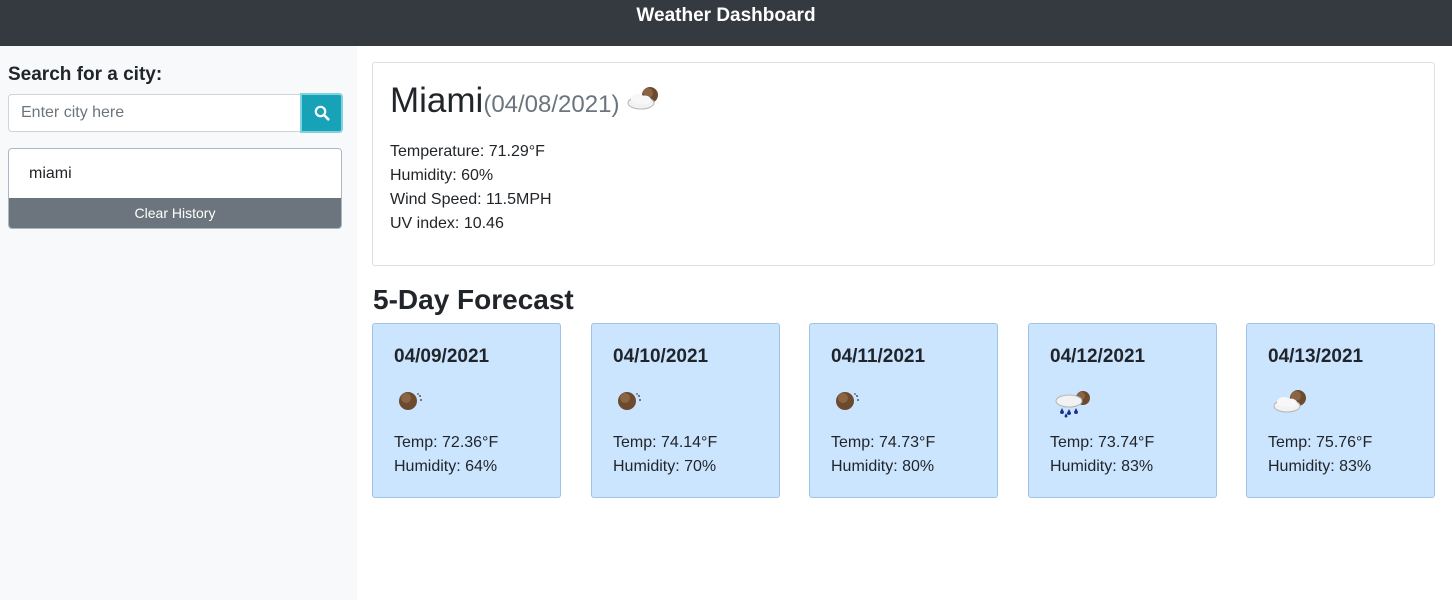 This screenshot has width=1452, height=600. I want to click on forecast-title: 5-Day Forecast, so click(473, 299).